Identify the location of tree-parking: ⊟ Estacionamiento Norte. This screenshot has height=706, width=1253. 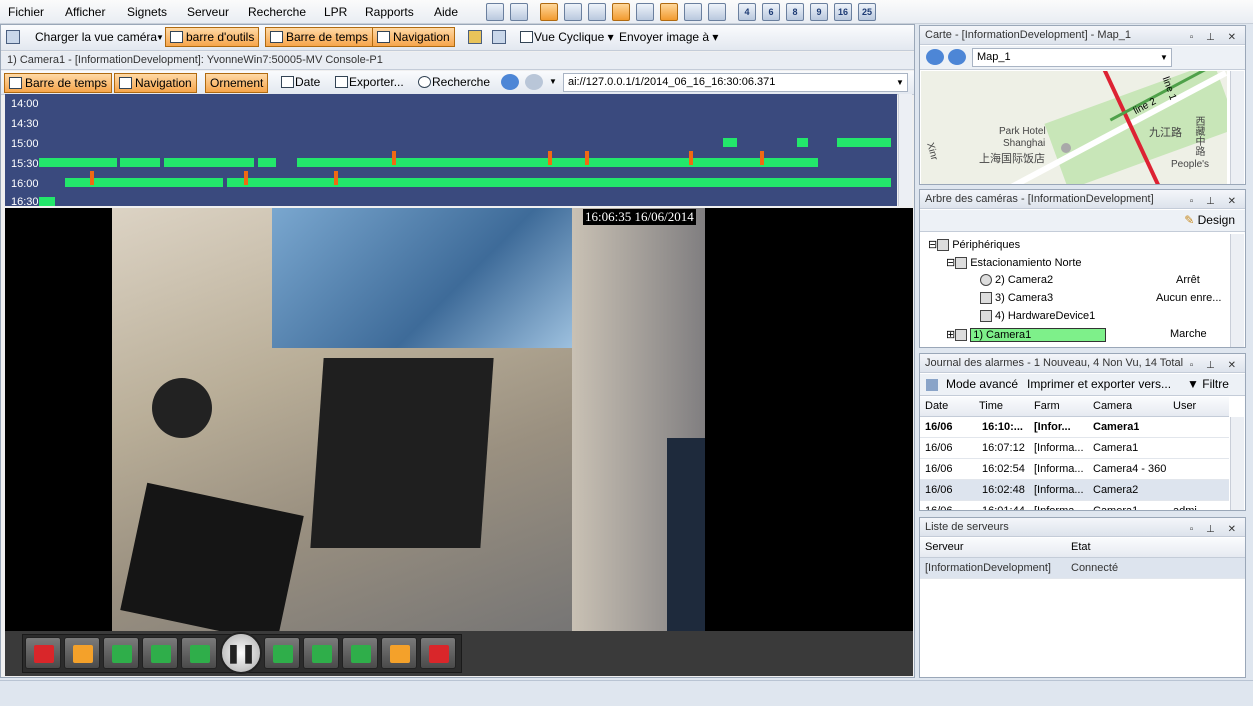
(1014, 263).